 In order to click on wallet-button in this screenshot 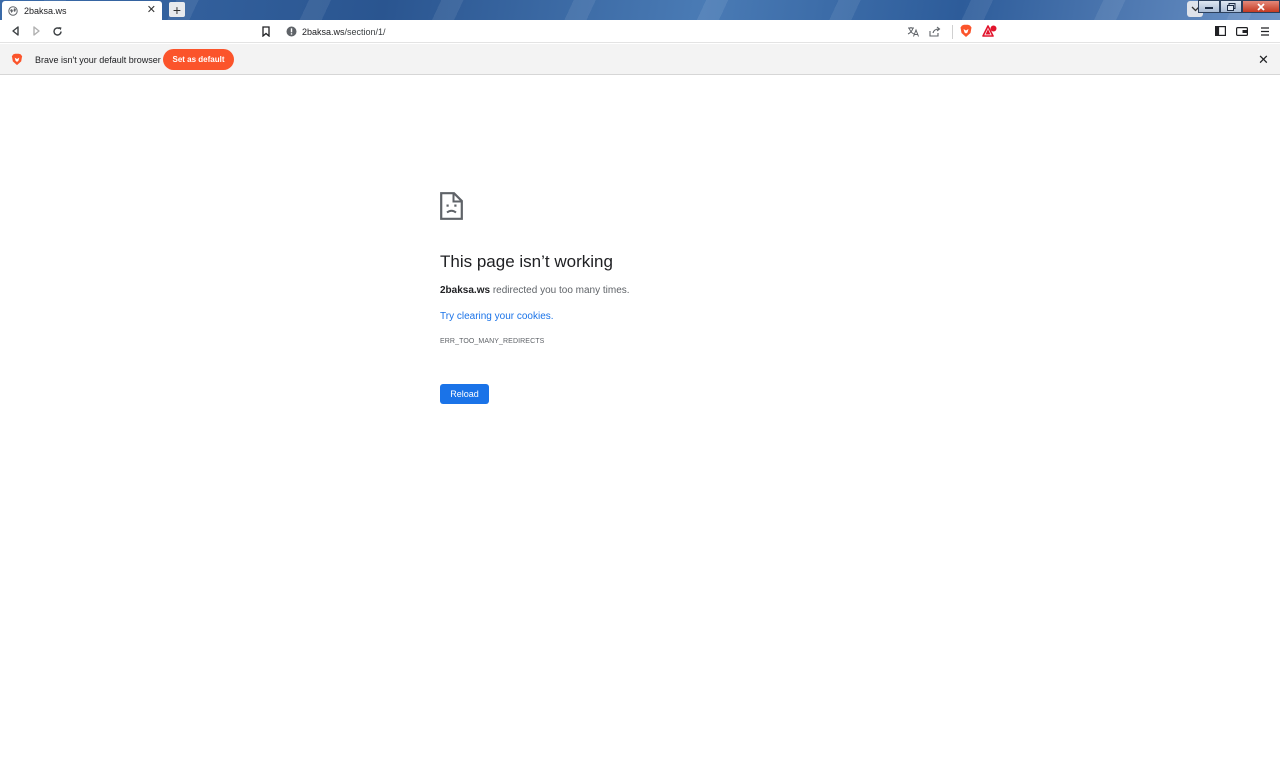, I will do `click(1242, 31)`.